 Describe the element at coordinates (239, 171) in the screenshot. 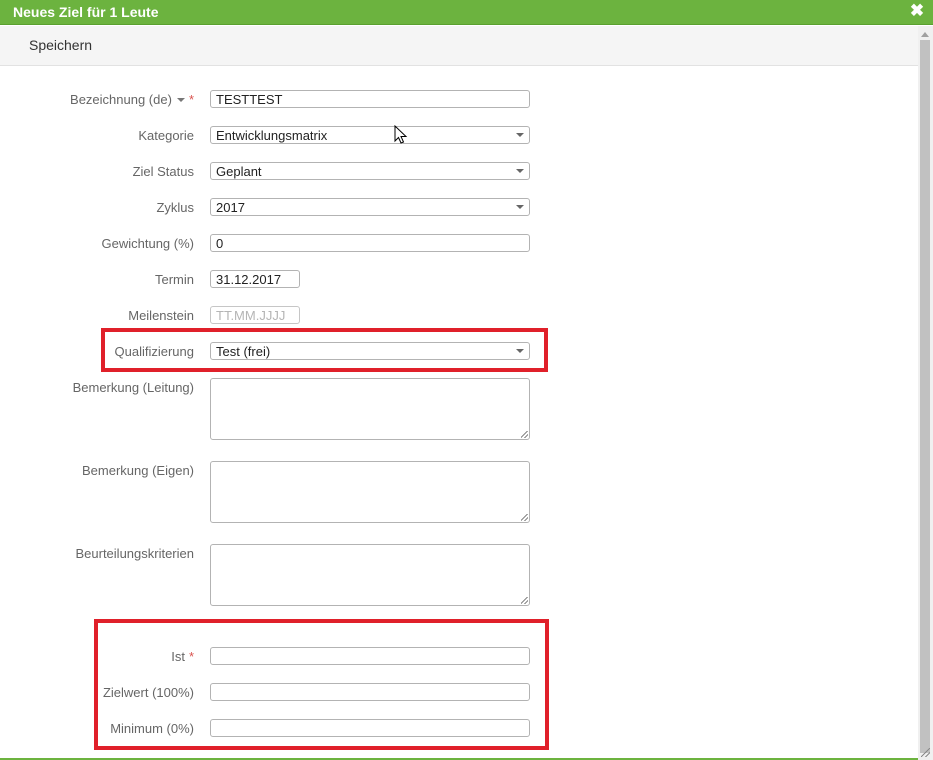

I see `ziel-status-select-value: Geplant` at that location.